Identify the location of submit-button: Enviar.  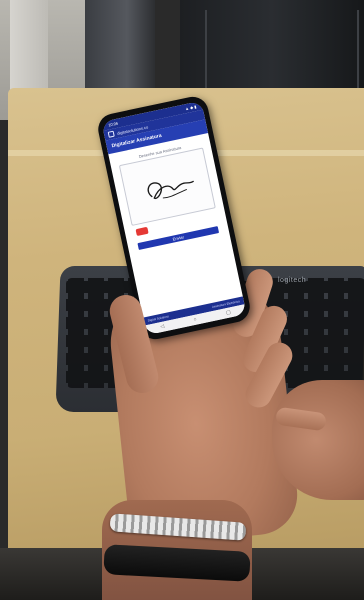
(178, 238).